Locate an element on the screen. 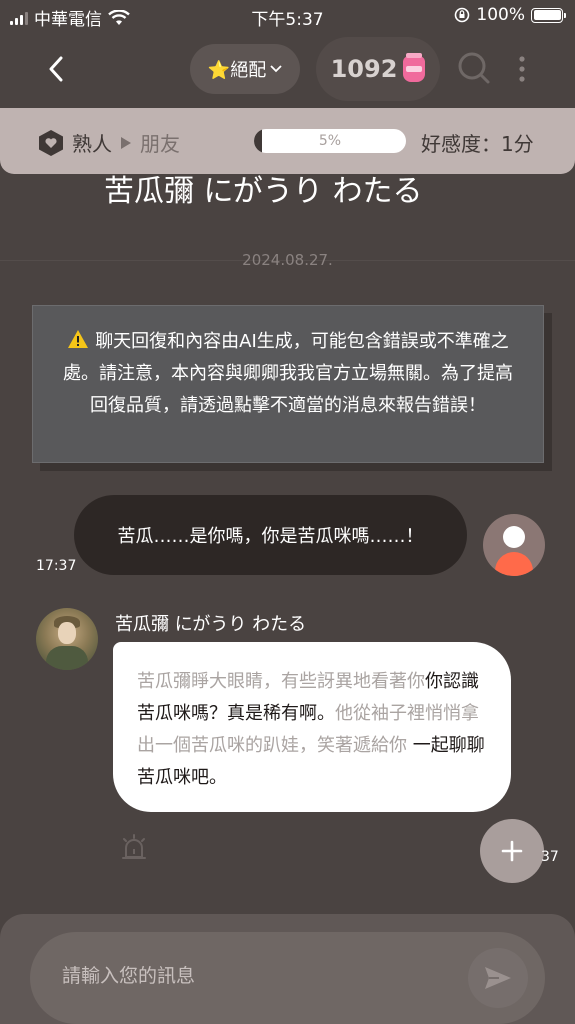 The width and height of the screenshot is (575, 1024). alarm-light-icon is located at coordinates (134, 846).